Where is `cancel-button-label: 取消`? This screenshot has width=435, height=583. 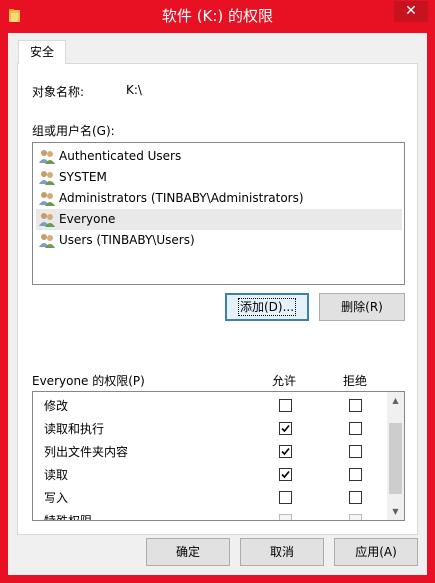
cancel-button-label: 取消 is located at coordinates (281, 552).